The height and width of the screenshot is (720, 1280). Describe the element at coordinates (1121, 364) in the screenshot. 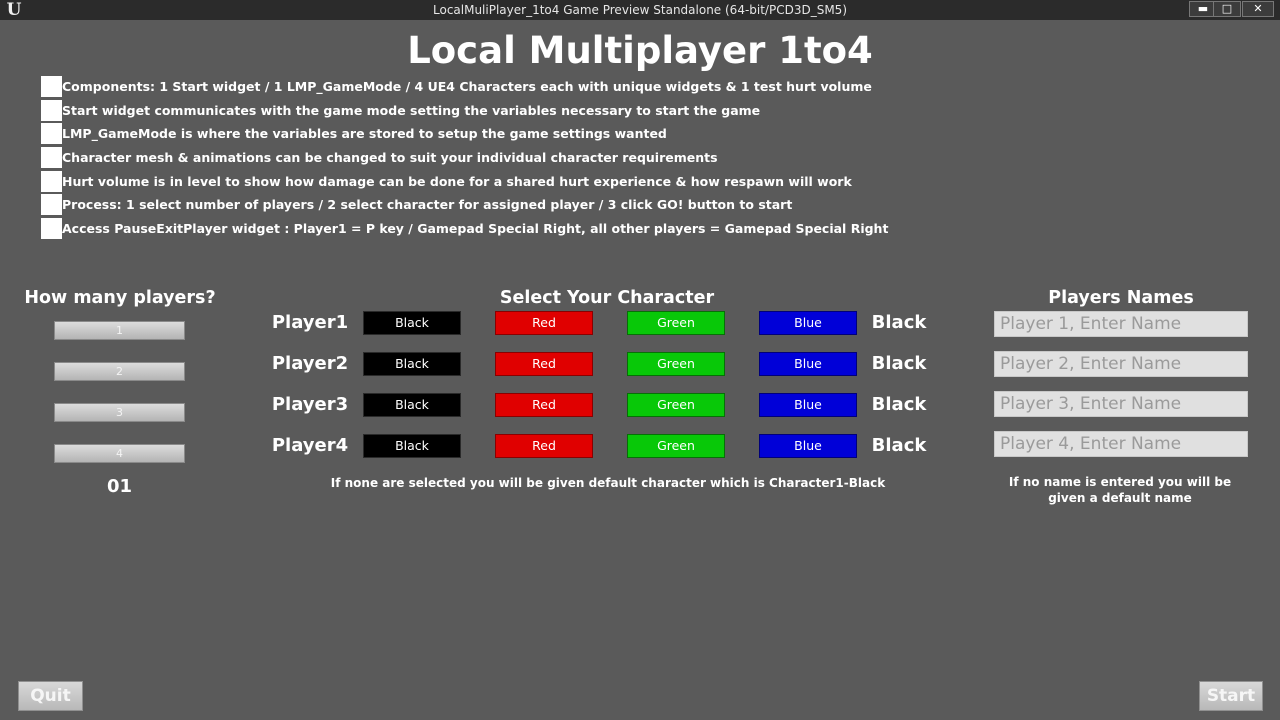

I see `player2-name-input` at that location.